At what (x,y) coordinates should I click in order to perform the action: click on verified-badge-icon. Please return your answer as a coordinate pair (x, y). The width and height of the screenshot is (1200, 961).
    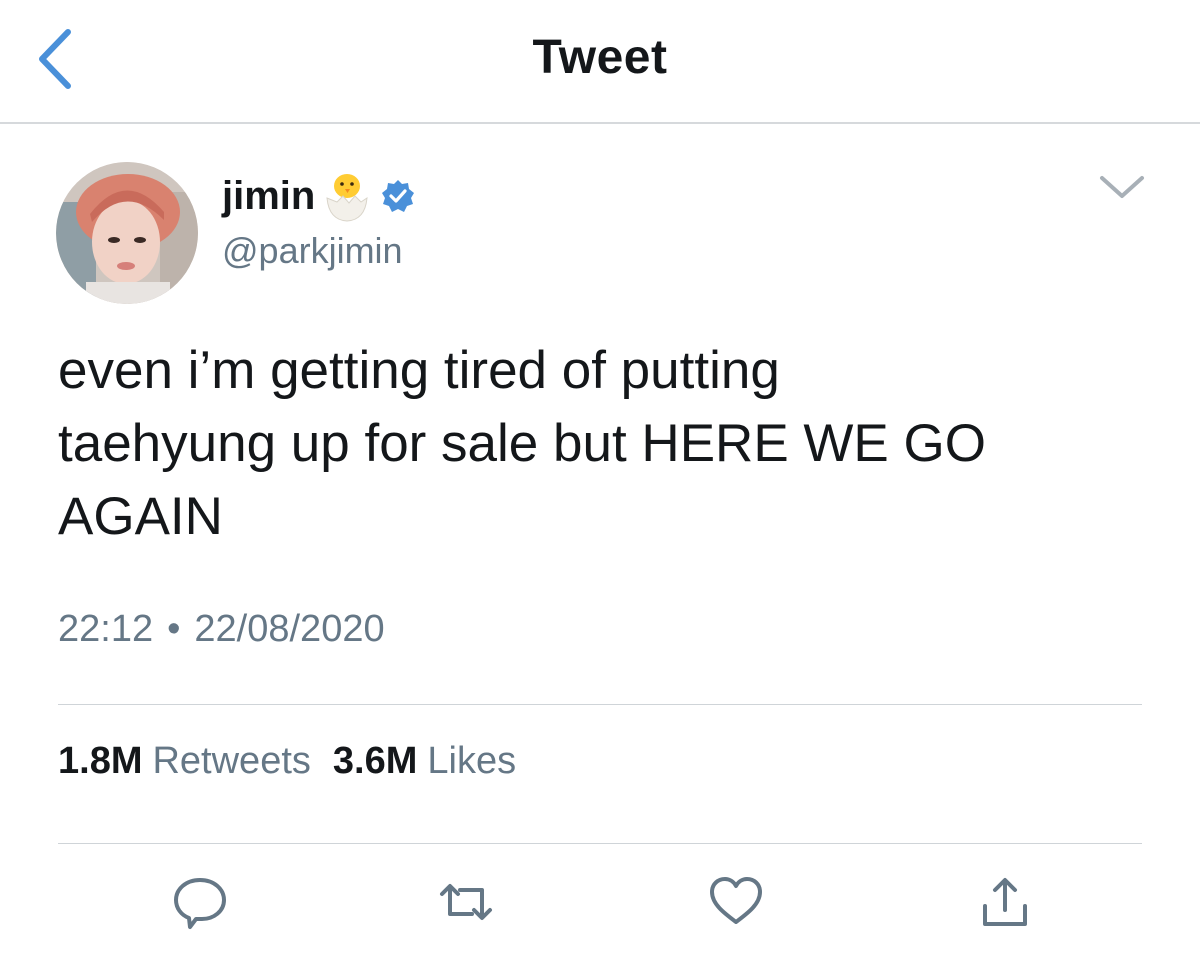
    Looking at the image, I should click on (398, 196).